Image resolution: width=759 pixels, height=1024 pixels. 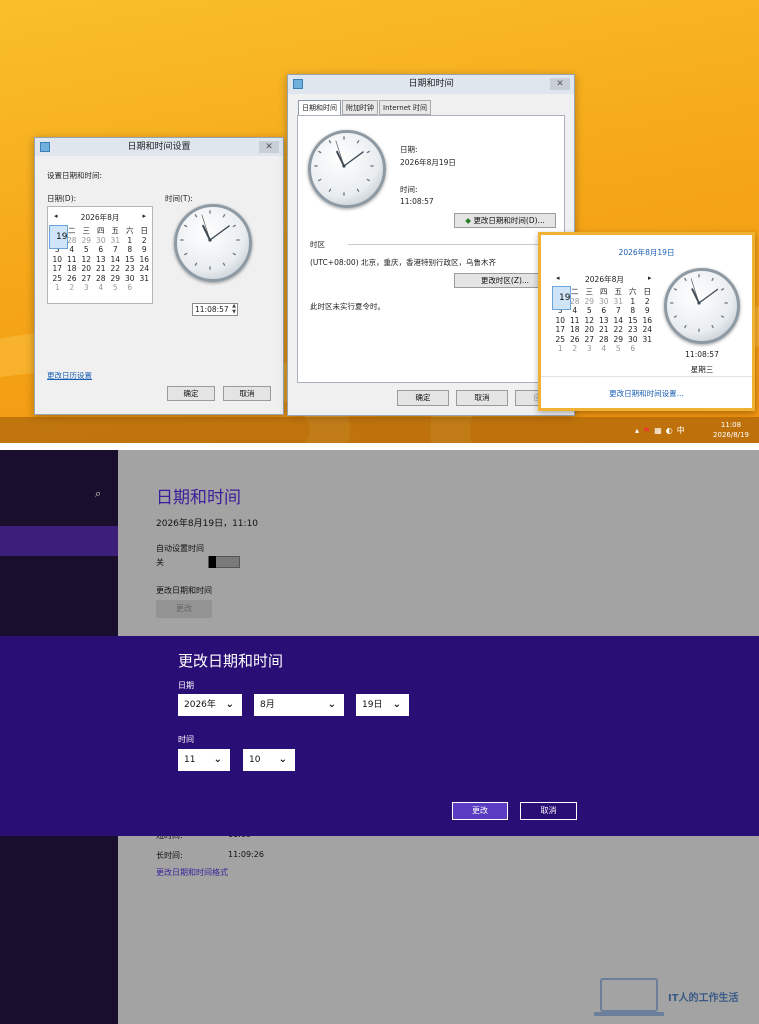 I want to click on confirm-change-button: 更改, so click(x=480, y=811).